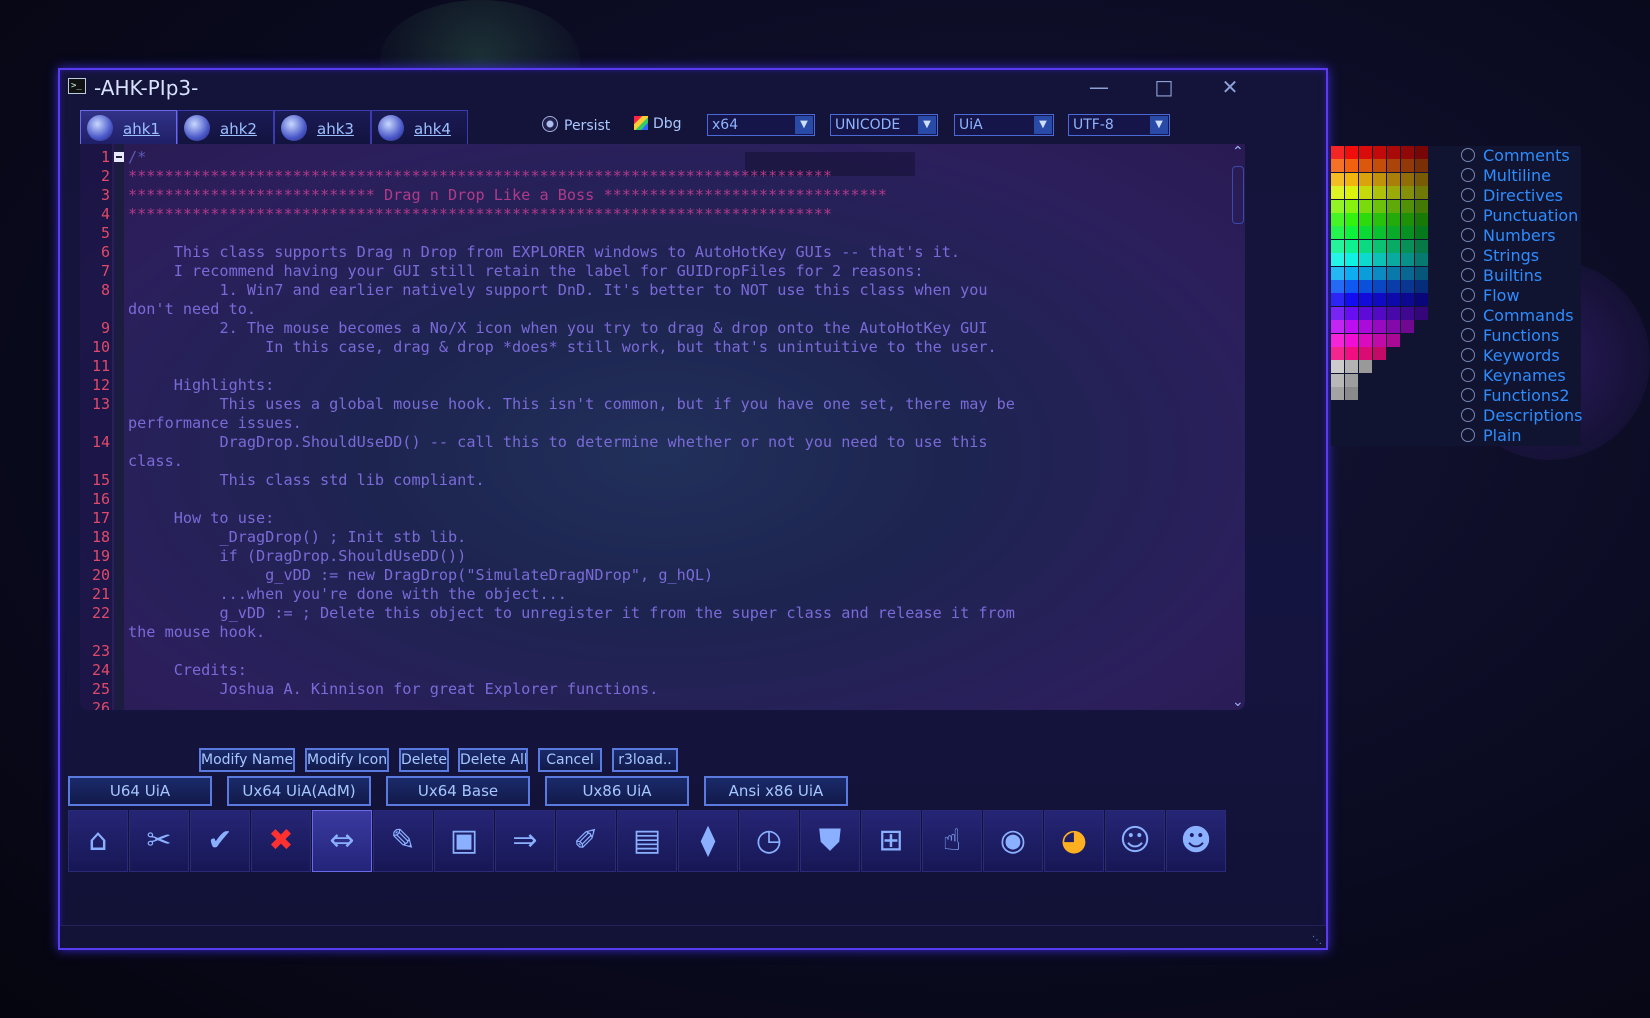  I want to click on maximize-icon: □, so click(1164, 87).